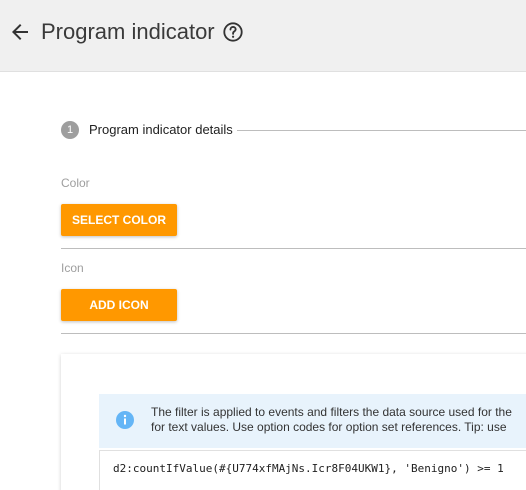  What do you see at coordinates (119, 305) in the screenshot?
I see `add-icon-button: ADD ICON` at bounding box center [119, 305].